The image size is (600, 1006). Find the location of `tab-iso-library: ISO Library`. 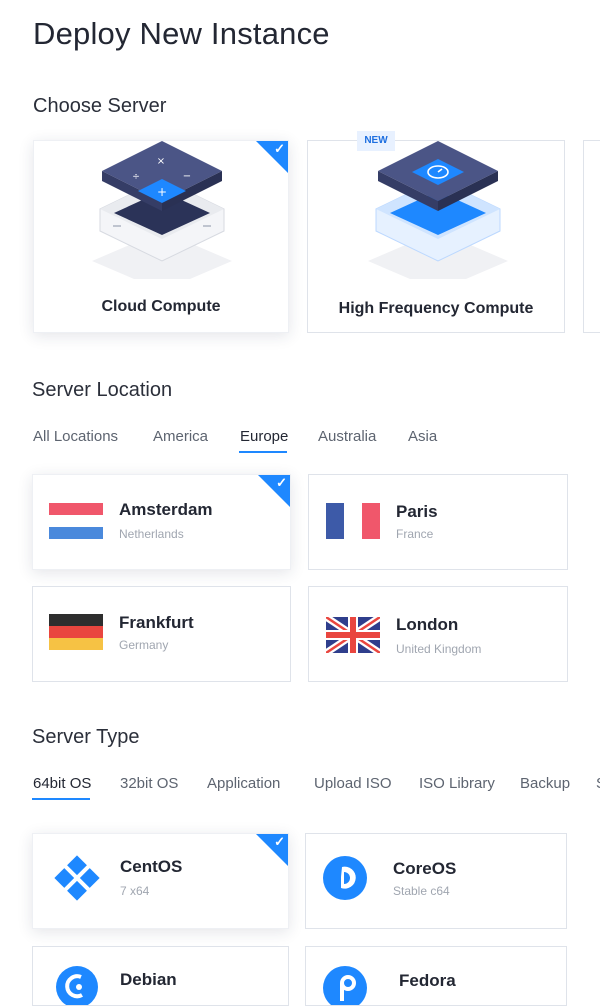

tab-iso-library: ISO Library is located at coordinates (457, 783).